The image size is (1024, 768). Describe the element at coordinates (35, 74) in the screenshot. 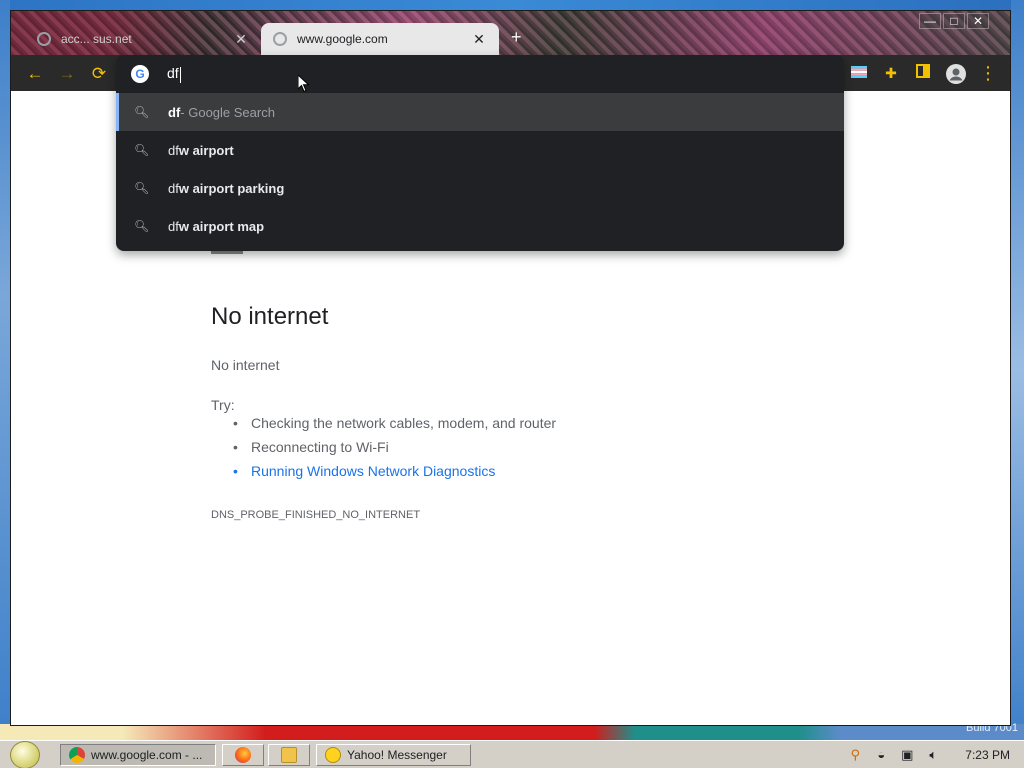

I see `back-button: ←` at that location.